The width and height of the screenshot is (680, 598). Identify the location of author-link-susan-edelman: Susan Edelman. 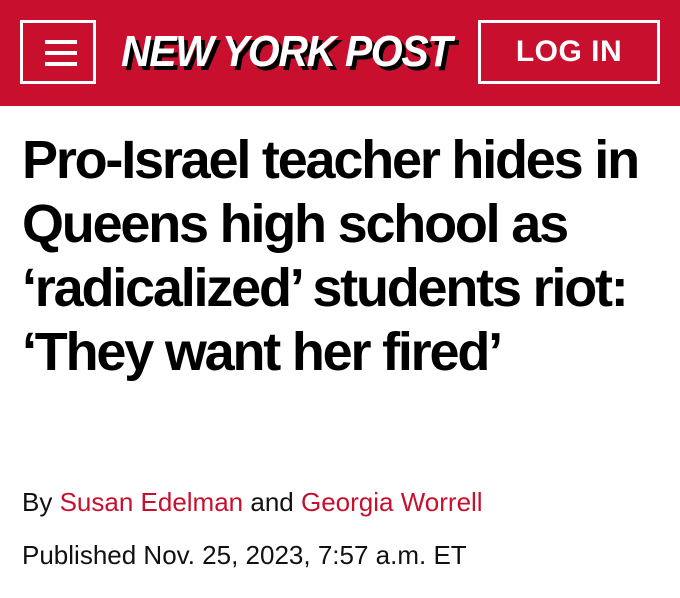
(152, 502).